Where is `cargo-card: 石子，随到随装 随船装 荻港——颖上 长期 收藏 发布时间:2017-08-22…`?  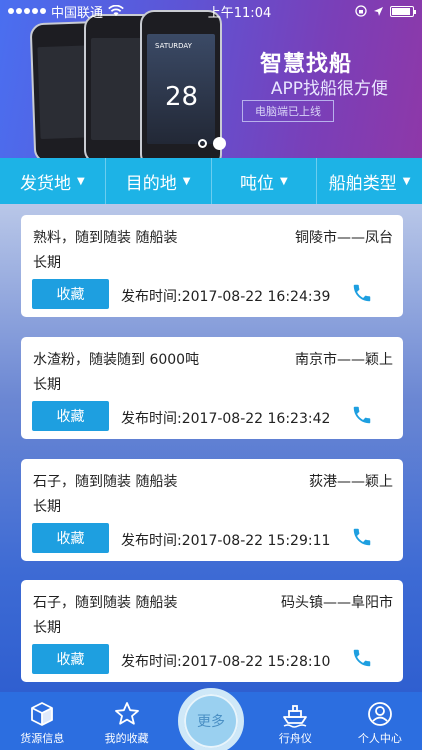 cargo-card: 石子，随到随装 随船装 荻港——颖上 长期 收藏 发布时间:2017-08-22… is located at coordinates (212, 510).